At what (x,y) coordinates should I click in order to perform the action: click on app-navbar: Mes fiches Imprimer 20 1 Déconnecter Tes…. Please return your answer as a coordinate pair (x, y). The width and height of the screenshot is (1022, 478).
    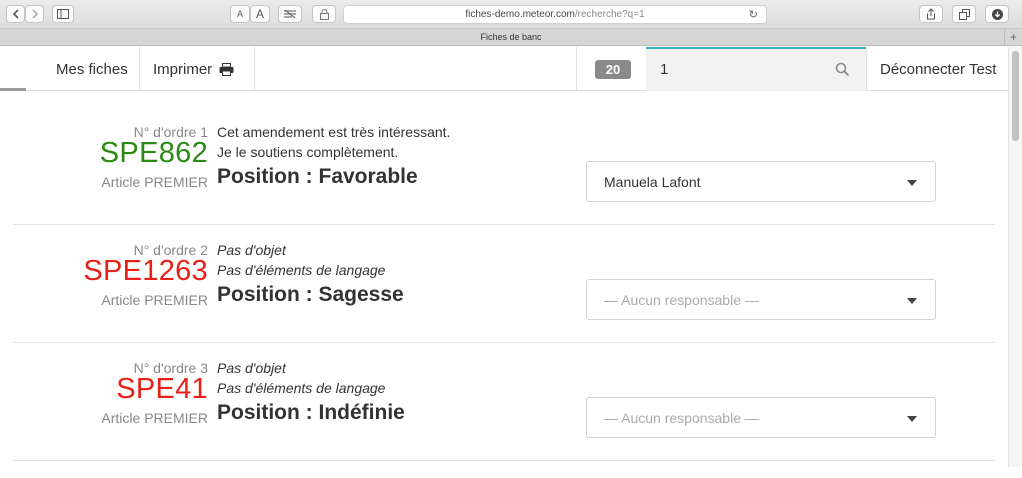
    Looking at the image, I should click on (504, 69).